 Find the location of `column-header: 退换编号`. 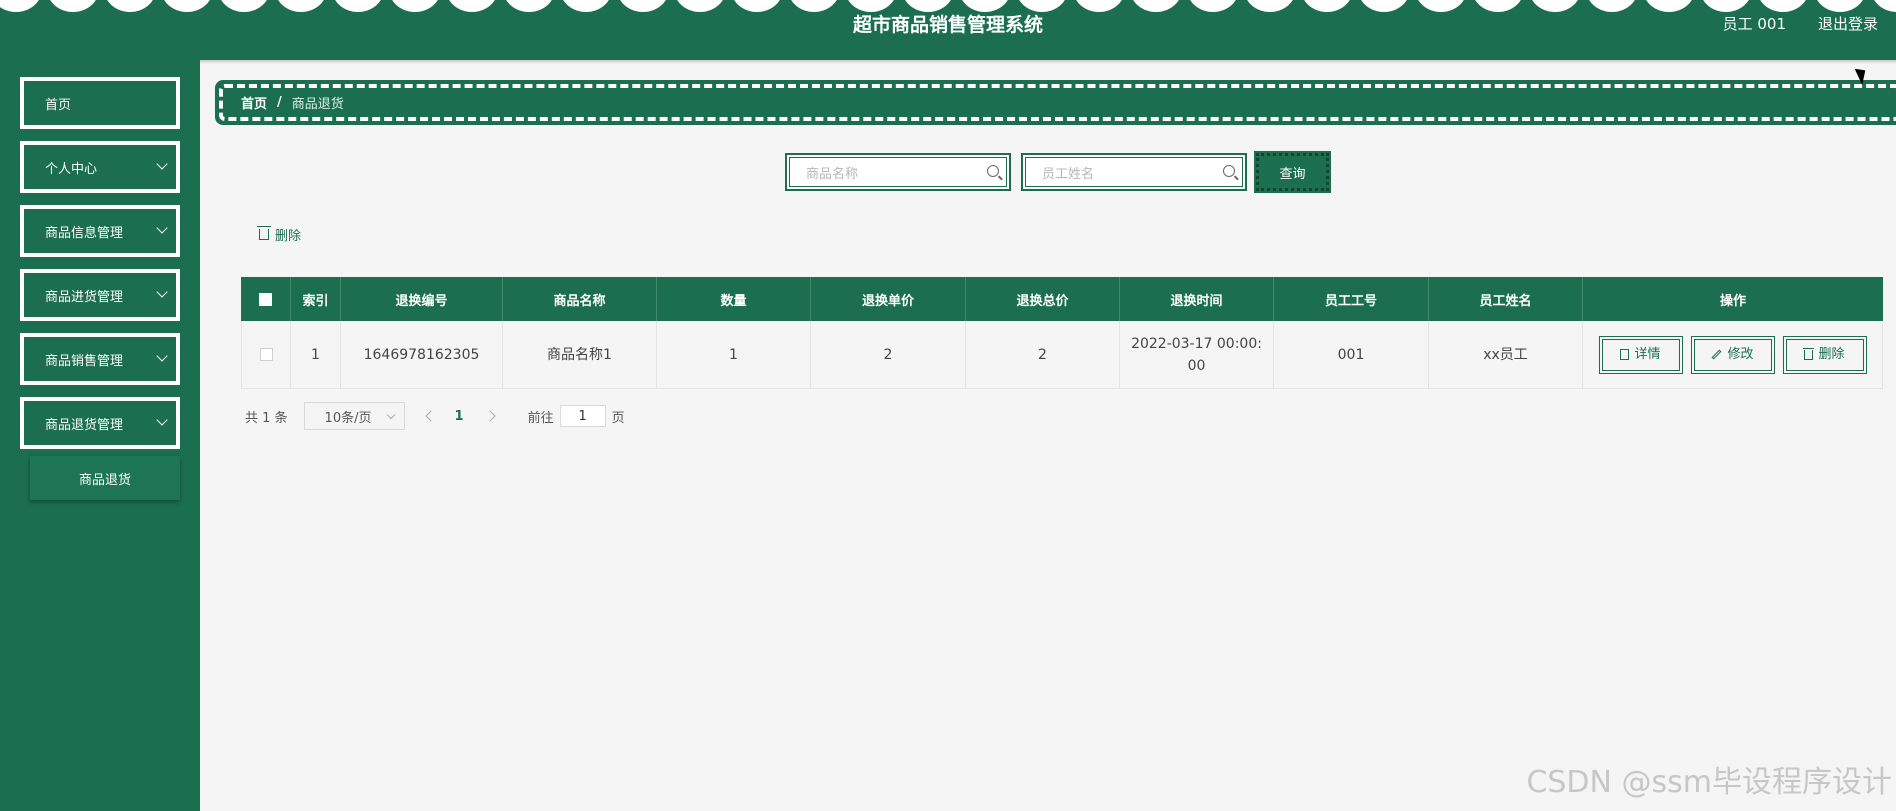

column-header: 退换编号 is located at coordinates (422, 299).